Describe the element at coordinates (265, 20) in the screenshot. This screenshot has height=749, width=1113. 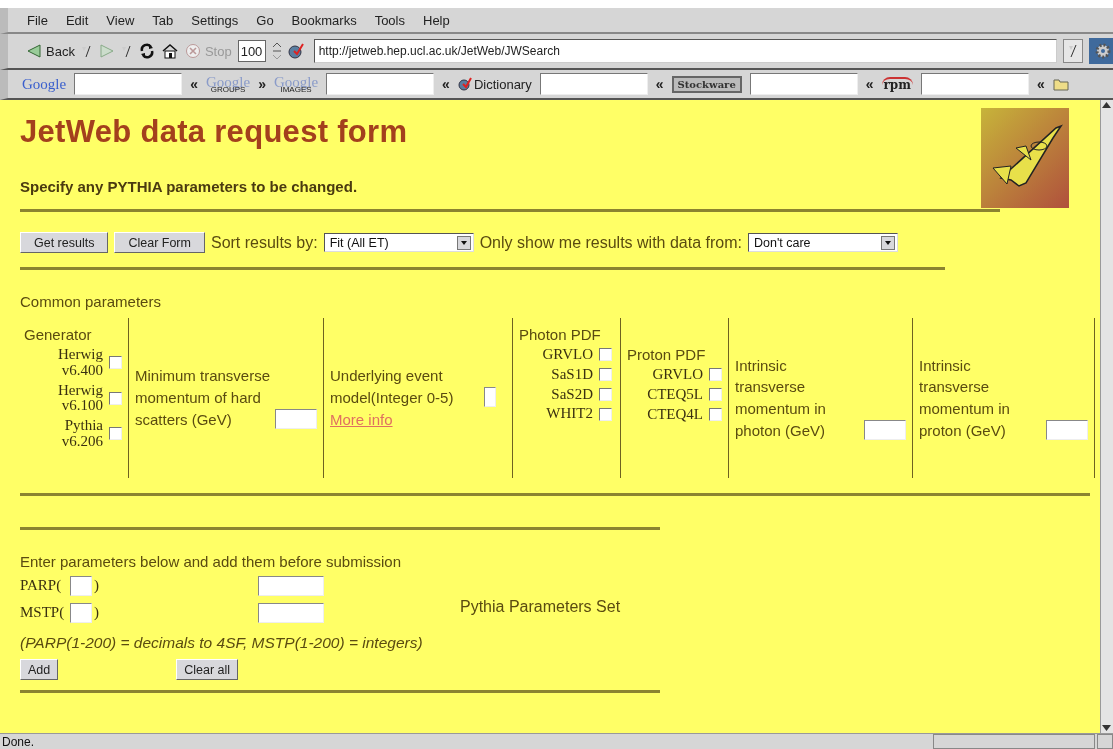
I see `menu-item: Go` at that location.